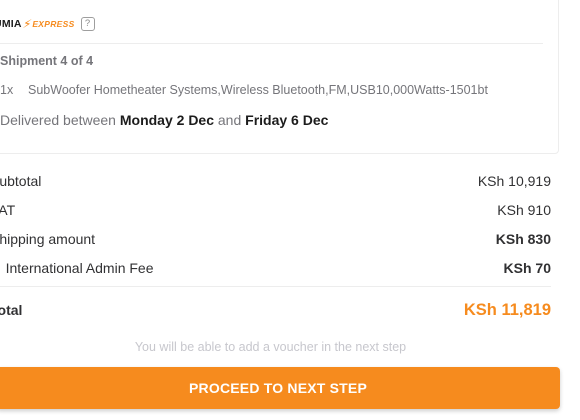  I want to click on proceed-button: PROCEED TO NEXT STEP, so click(280, 388).